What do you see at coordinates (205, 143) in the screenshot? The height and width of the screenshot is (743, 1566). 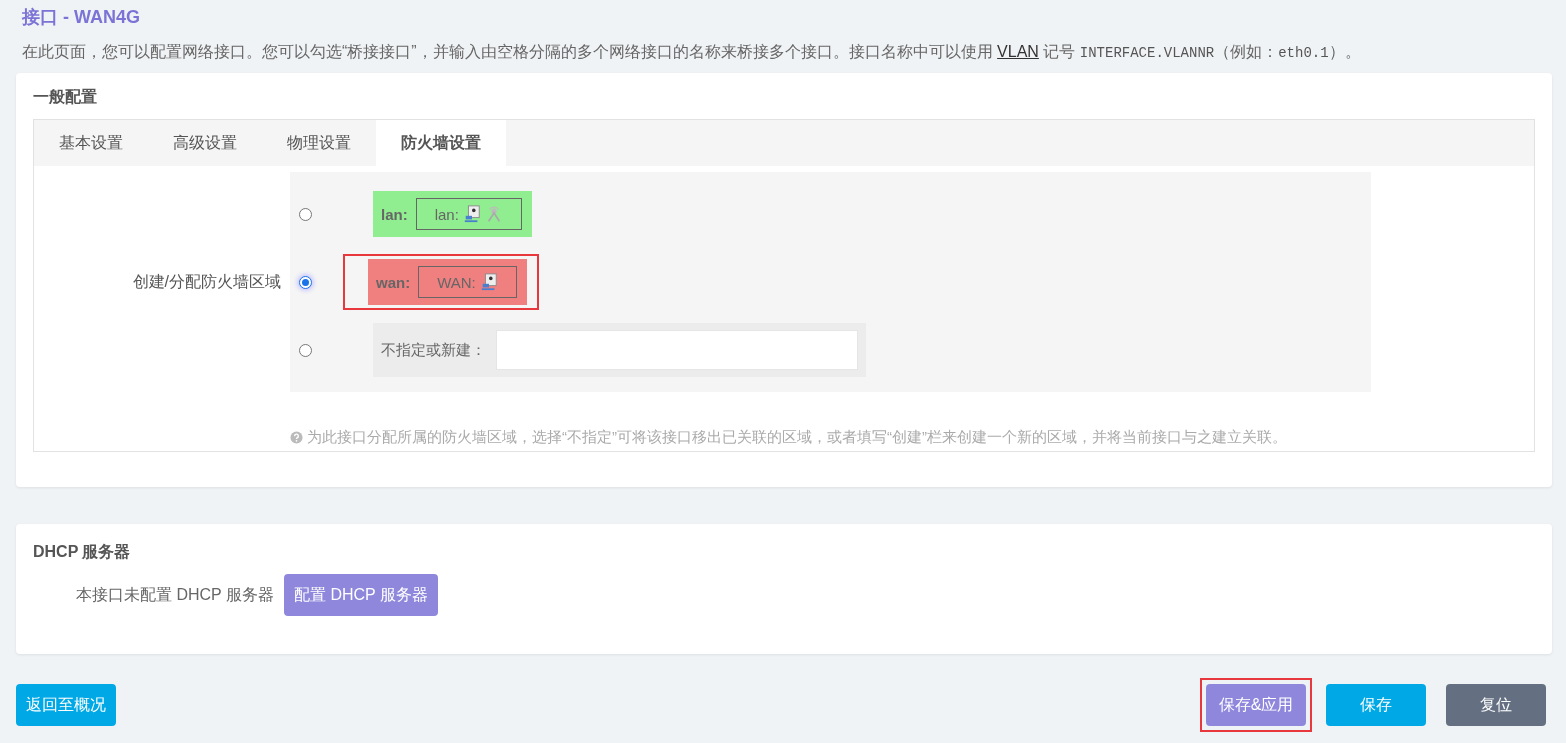 I see `tab: 高级设置` at bounding box center [205, 143].